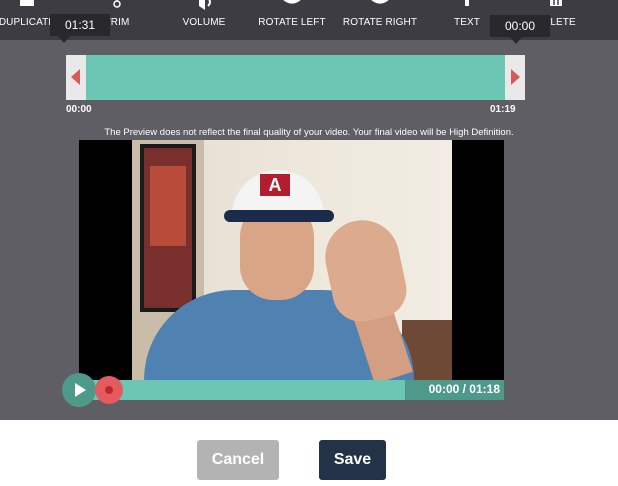  Describe the element at coordinates (380, 2) in the screenshot. I see `rotate-right-icon` at that location.